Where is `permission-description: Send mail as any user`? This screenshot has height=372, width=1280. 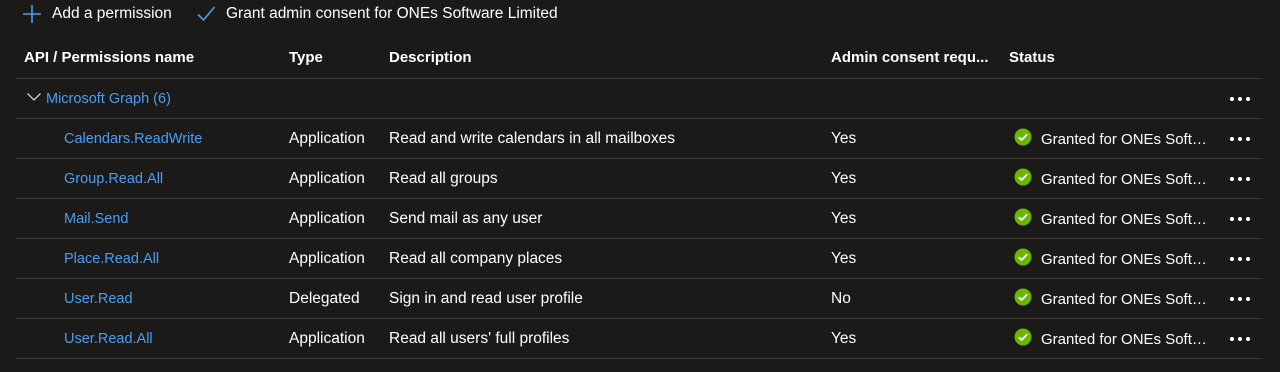
permission-description: Send mail as any user is located at coordinates (466, 218).